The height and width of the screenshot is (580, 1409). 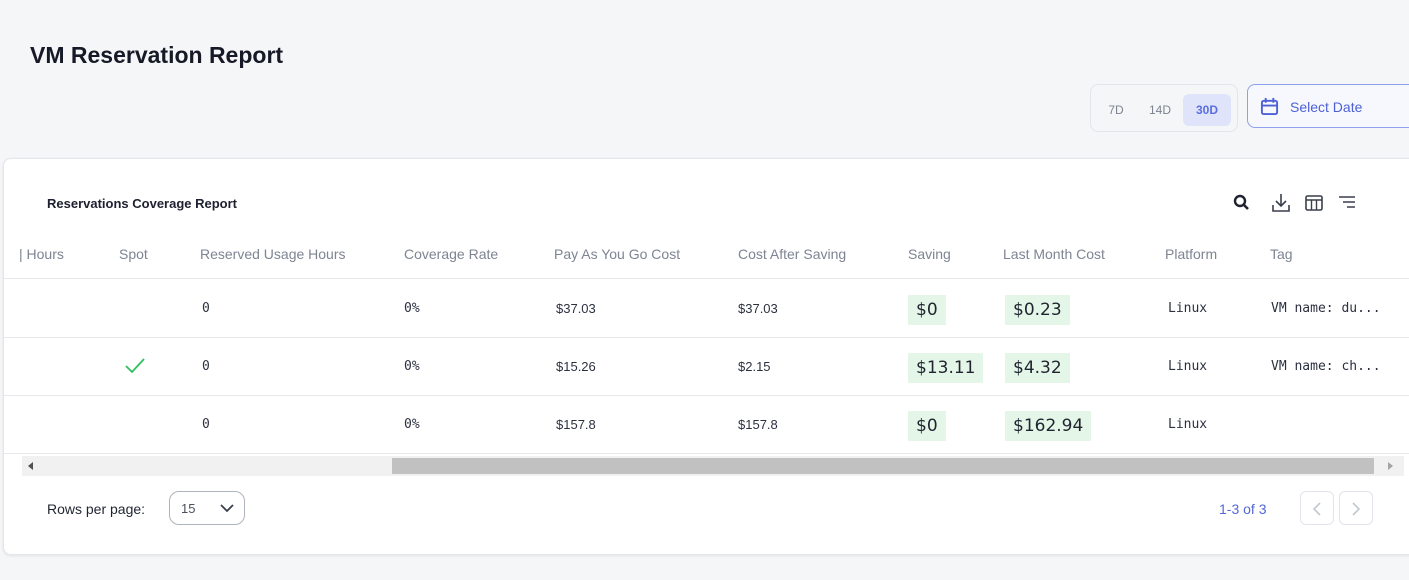 What do you see at coordinates (157, 55) in the screenshot?
I see `page-title: VM Reservation Report` at bounding box center [157, 55].